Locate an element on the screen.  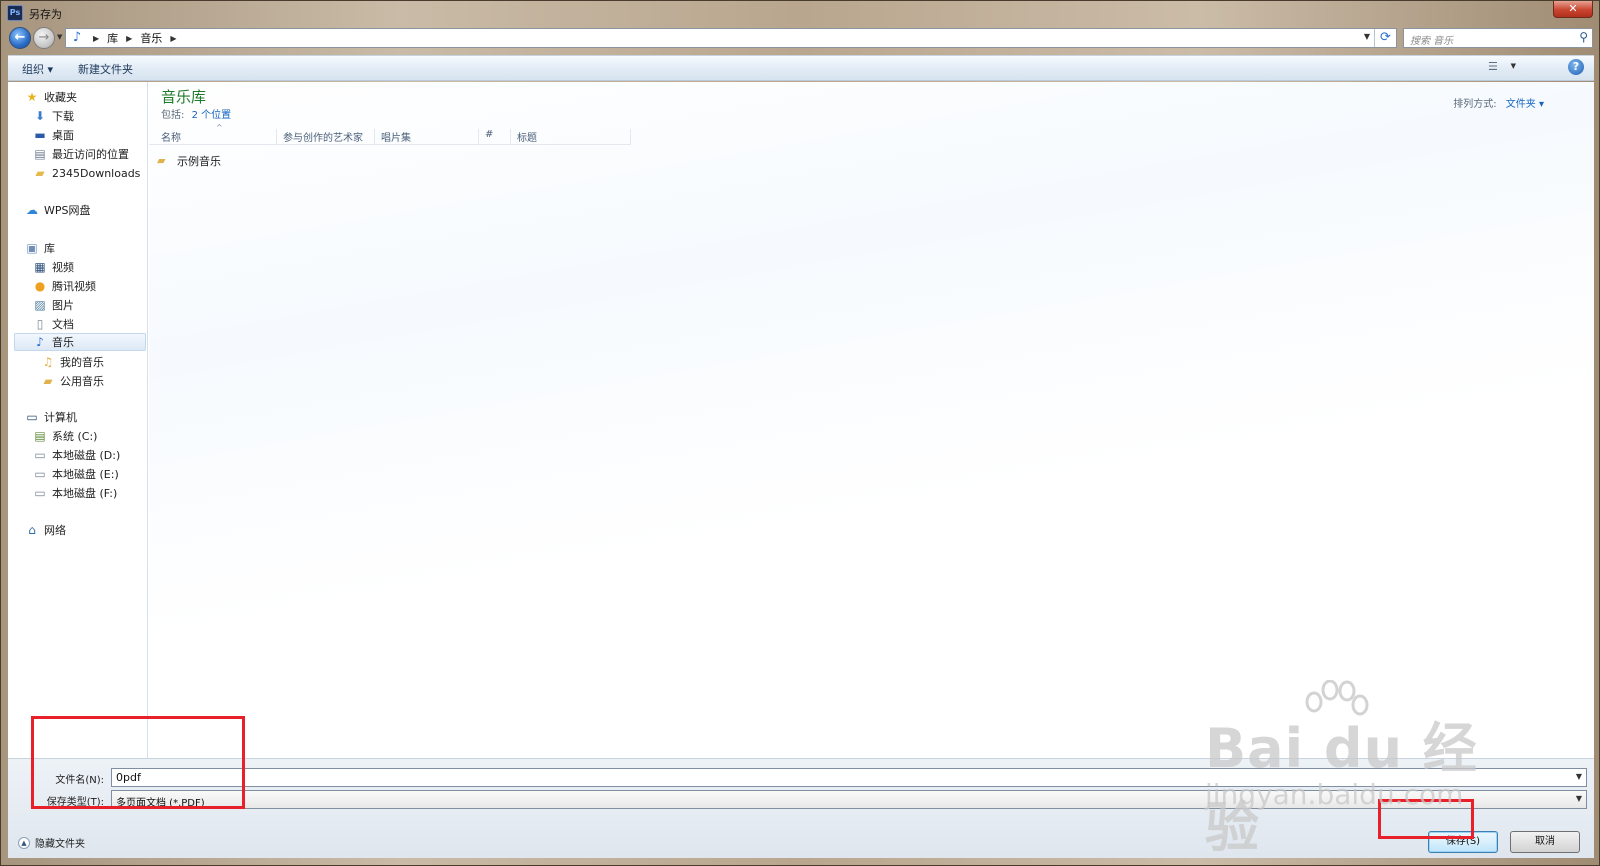
list-item: ▰ 示例音乐 is located at coordinates (189, 161).